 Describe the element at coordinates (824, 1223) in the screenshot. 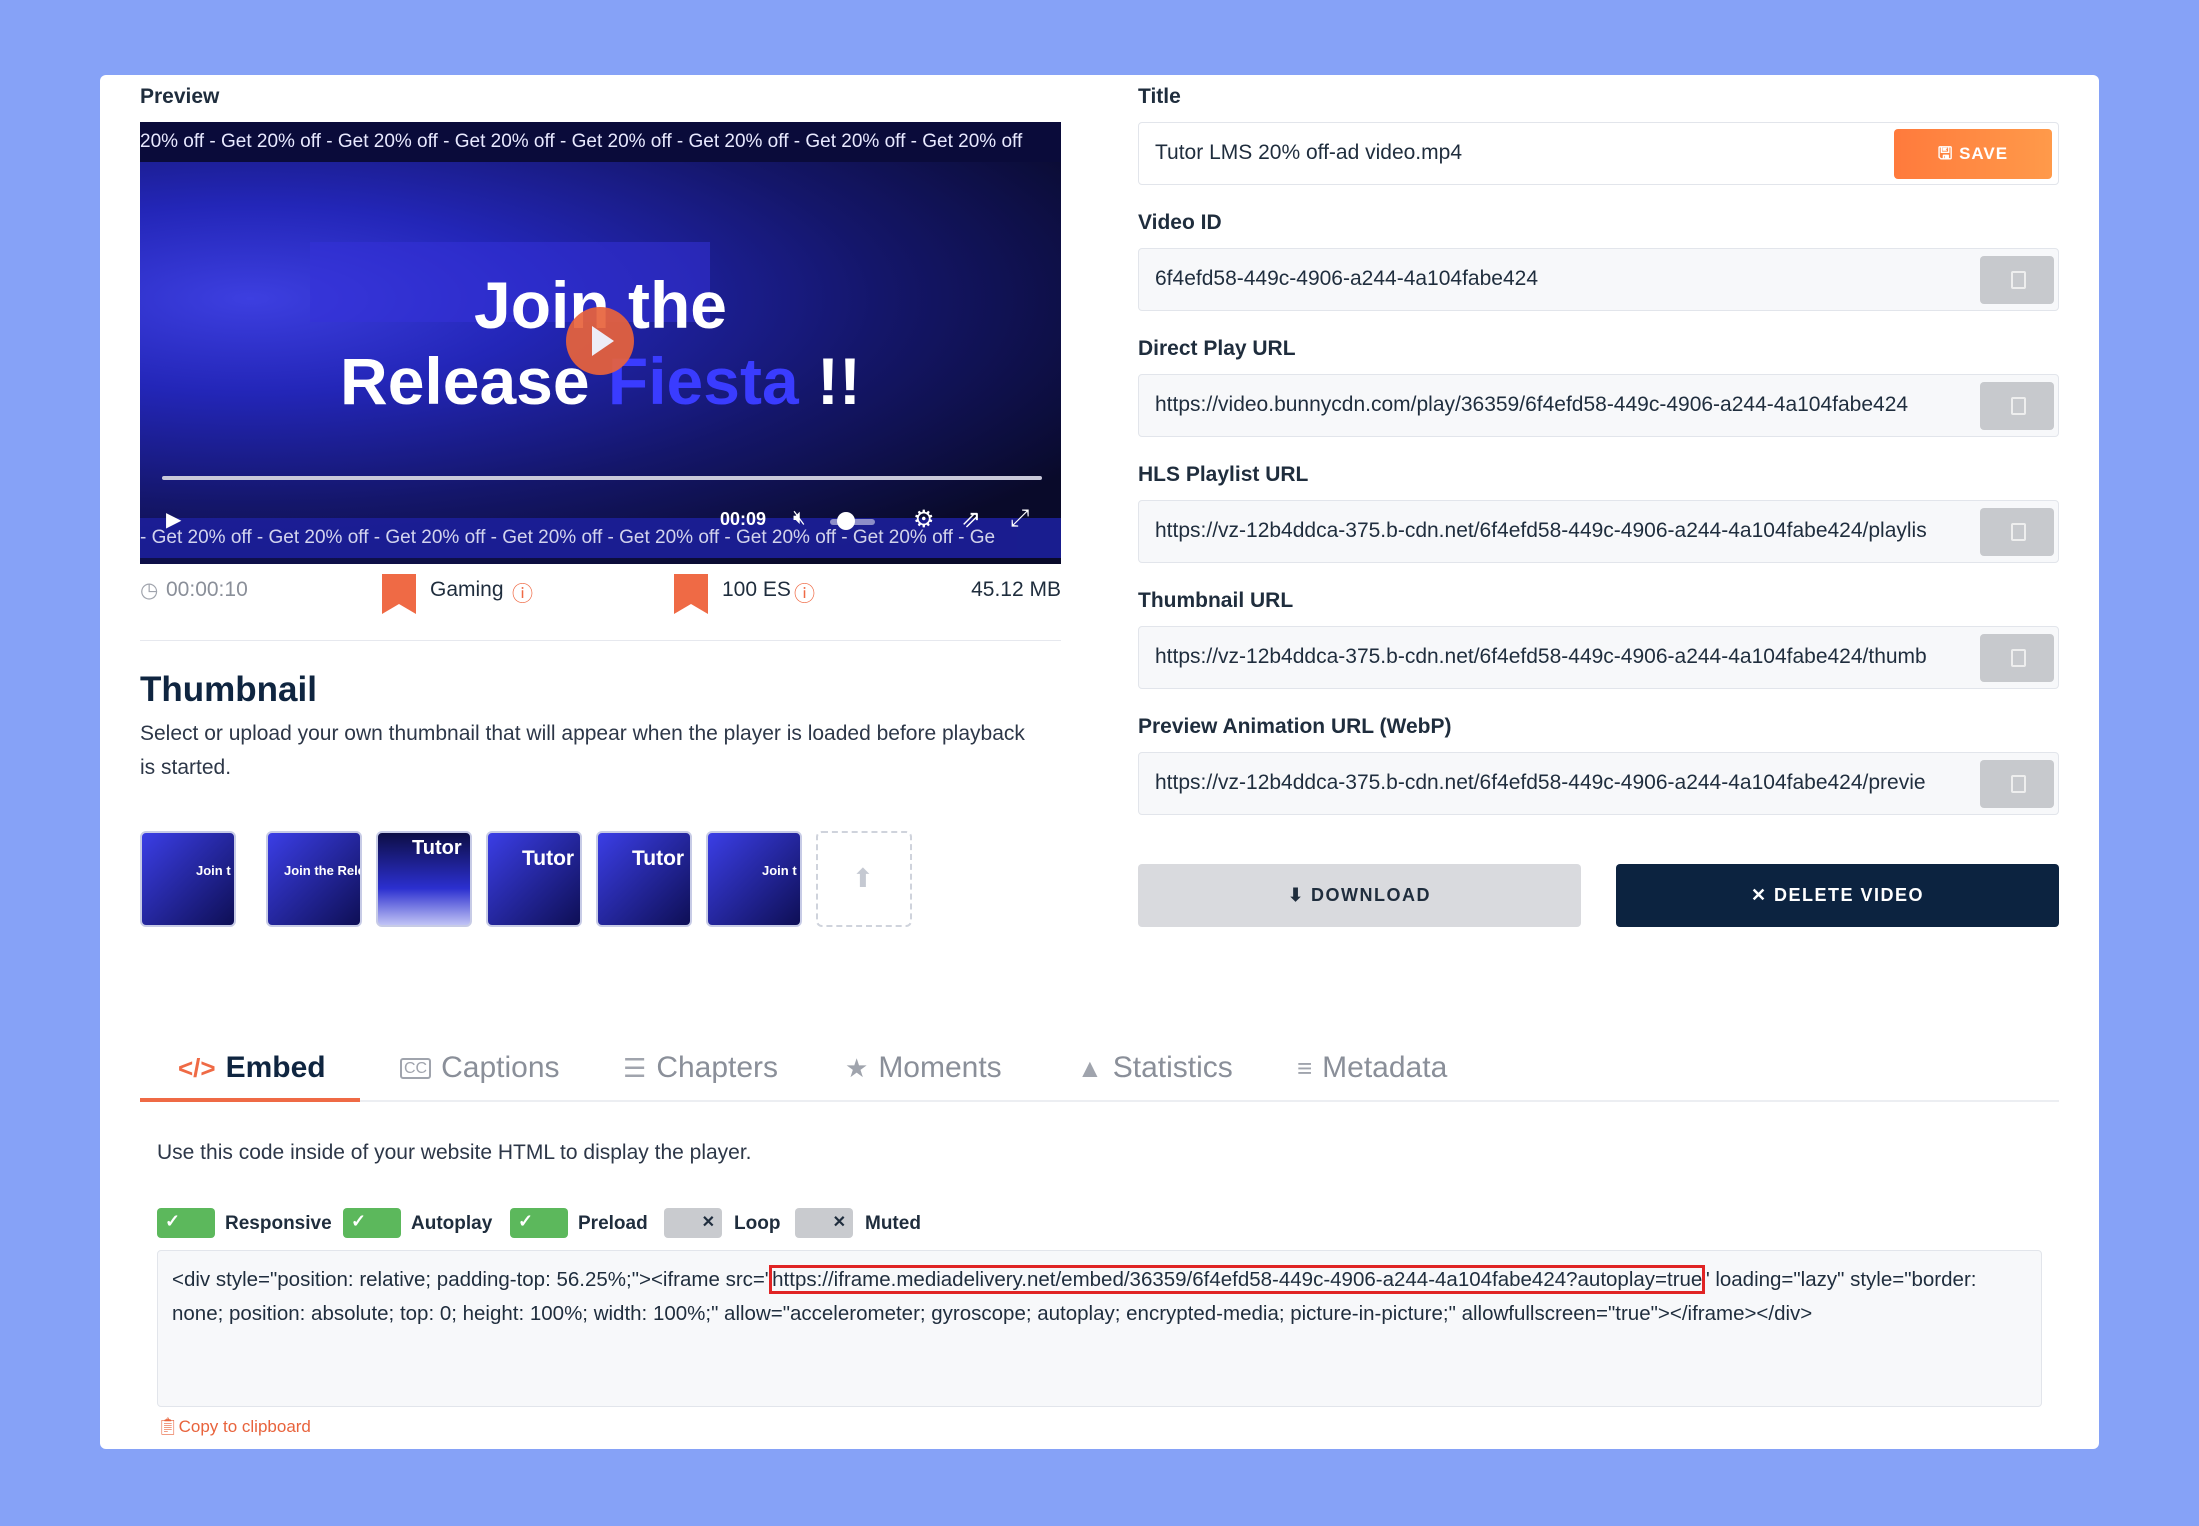

I see `muted-toggle` at that location.